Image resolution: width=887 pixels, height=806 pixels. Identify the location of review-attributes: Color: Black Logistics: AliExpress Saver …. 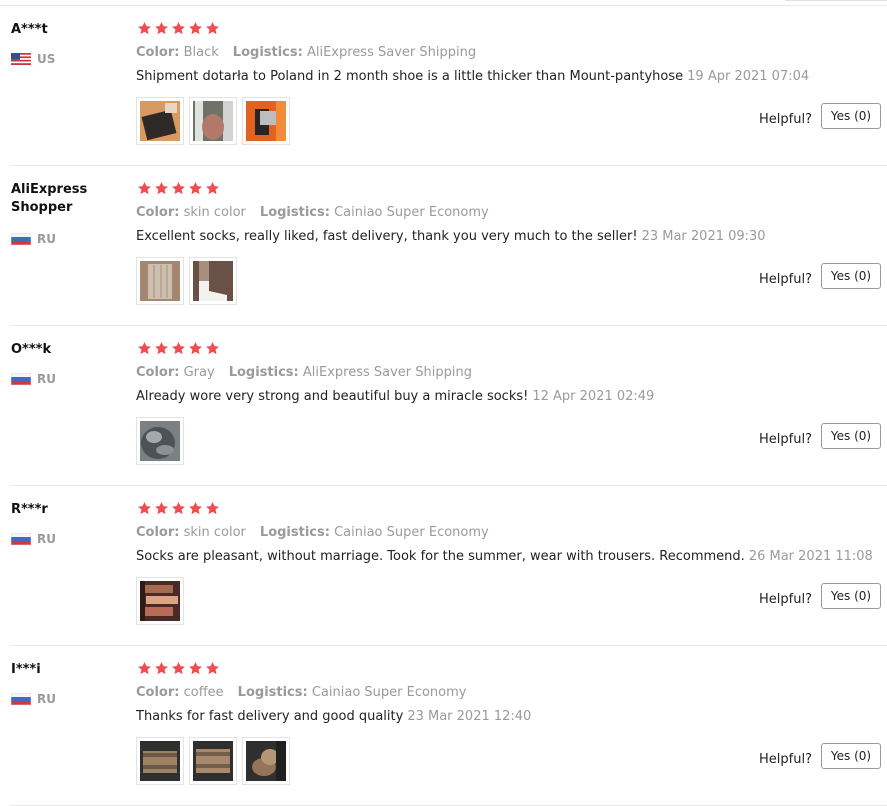
(306, 52).